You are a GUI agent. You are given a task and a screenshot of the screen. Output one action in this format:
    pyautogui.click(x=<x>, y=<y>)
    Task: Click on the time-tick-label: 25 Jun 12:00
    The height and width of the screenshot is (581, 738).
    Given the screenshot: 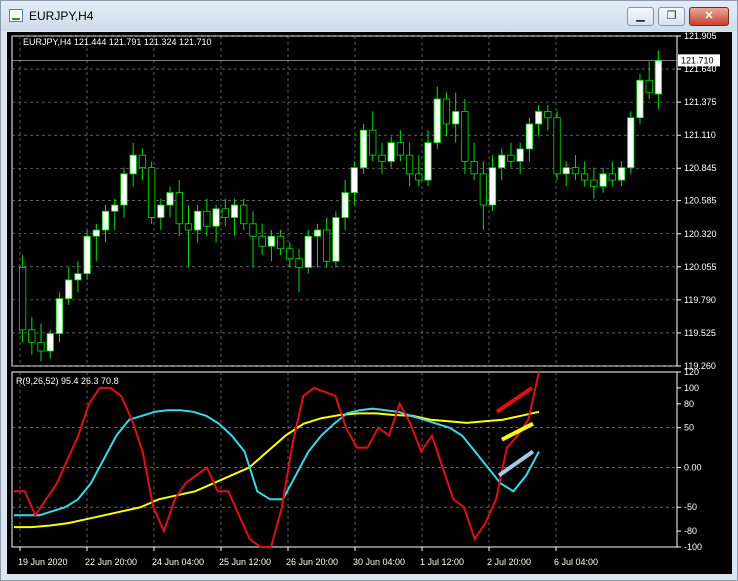 What is the action you would take?
    pyautogui.click(x=245, y=562)
    